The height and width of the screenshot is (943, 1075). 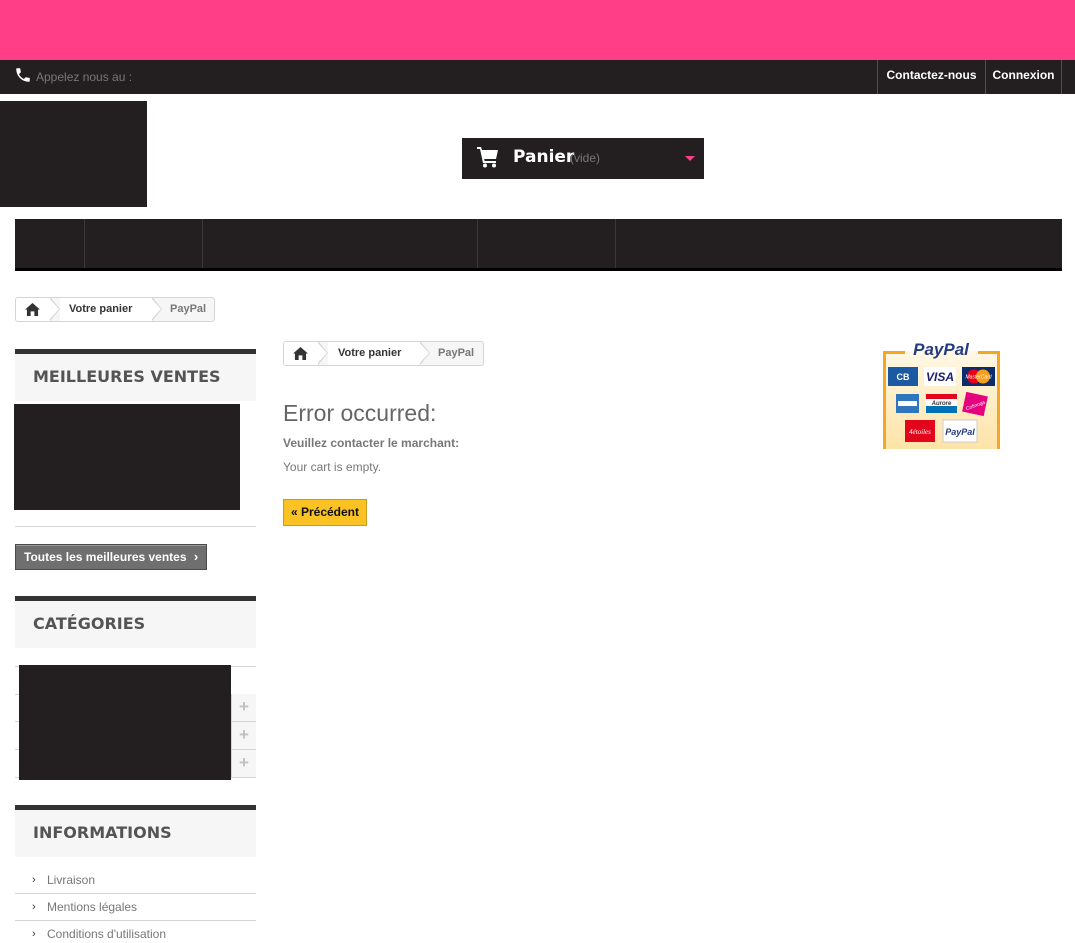 I want to click on shopping-cart-icon, so click(x=487, y=157).